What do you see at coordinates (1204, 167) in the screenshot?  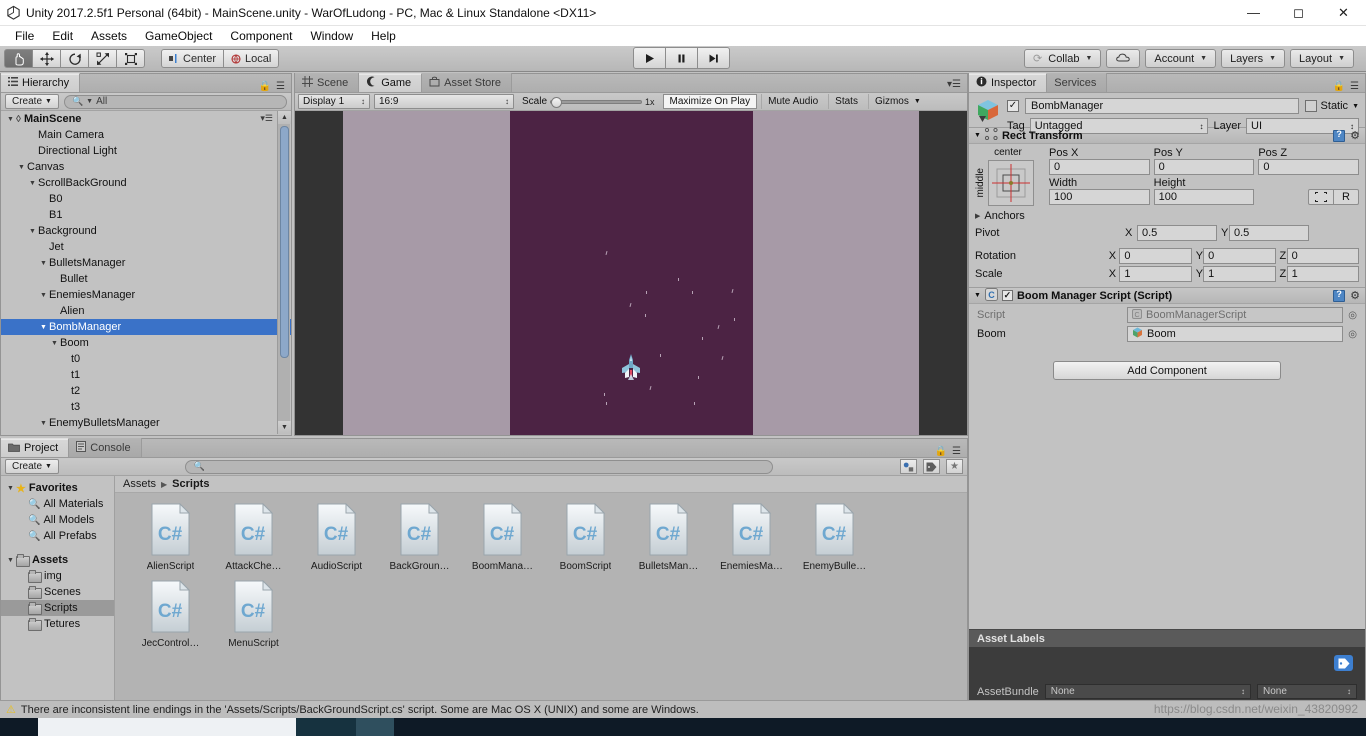 I see `pos-y-input: 0` at bounding box center [1204, 167].